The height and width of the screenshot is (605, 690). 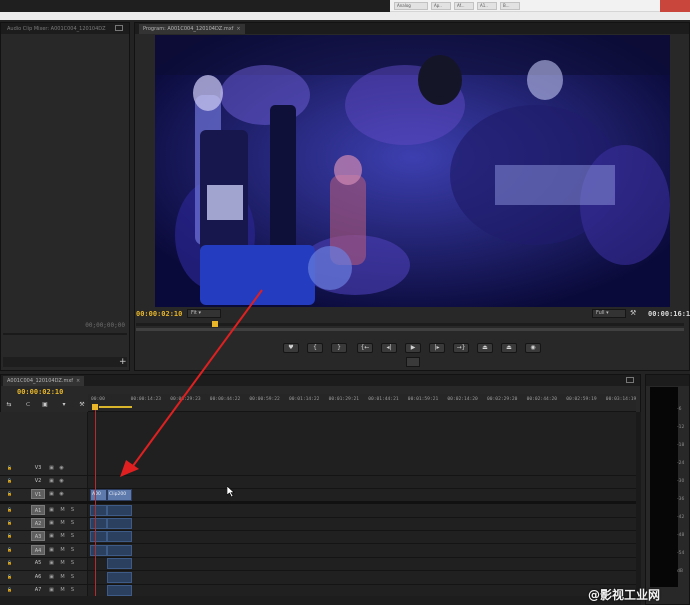 What do you see at coordinates (231, 491) in the screenshot?
I see `mouse-cursor-icon` at bounding box center [231, 491].